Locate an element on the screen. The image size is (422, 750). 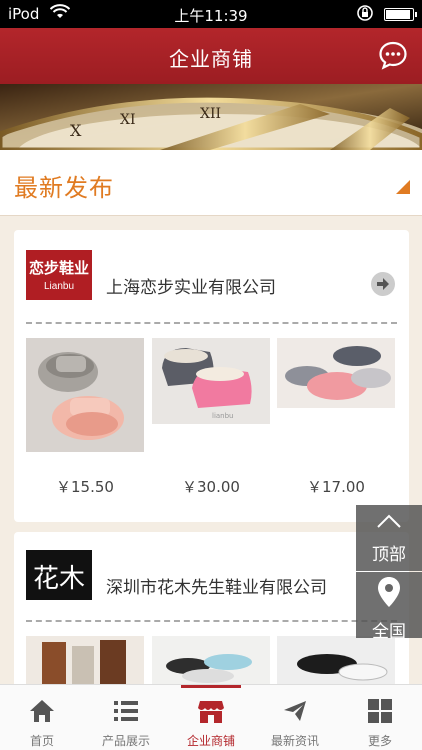
tab-bar: 首页 产品展示 企业商铺 最新资讯 更多 is located at coordinates (211, 717).